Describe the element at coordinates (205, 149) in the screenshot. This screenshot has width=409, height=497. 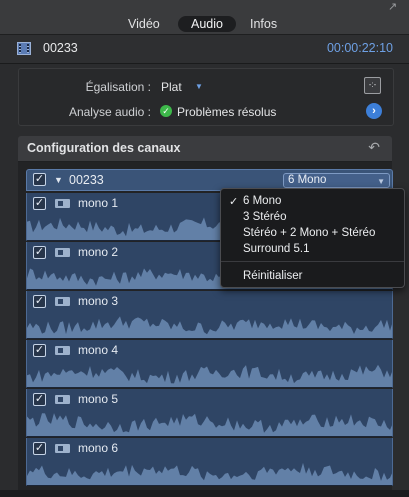
I see `channel-config-header: Configuration des canaux ↶` at that location.